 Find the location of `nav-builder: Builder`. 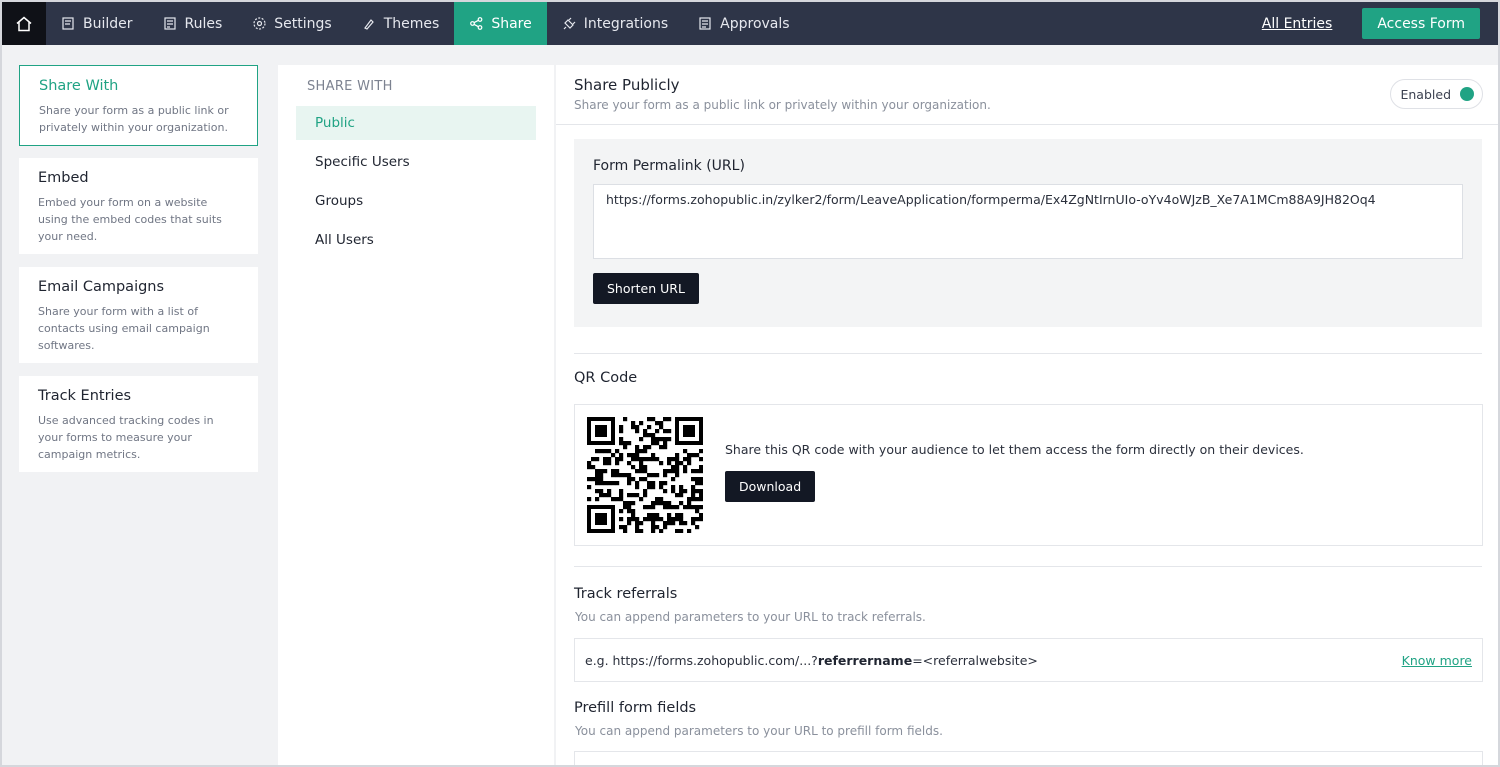

nav-builder: Builder is located at coordinates (97, 23).